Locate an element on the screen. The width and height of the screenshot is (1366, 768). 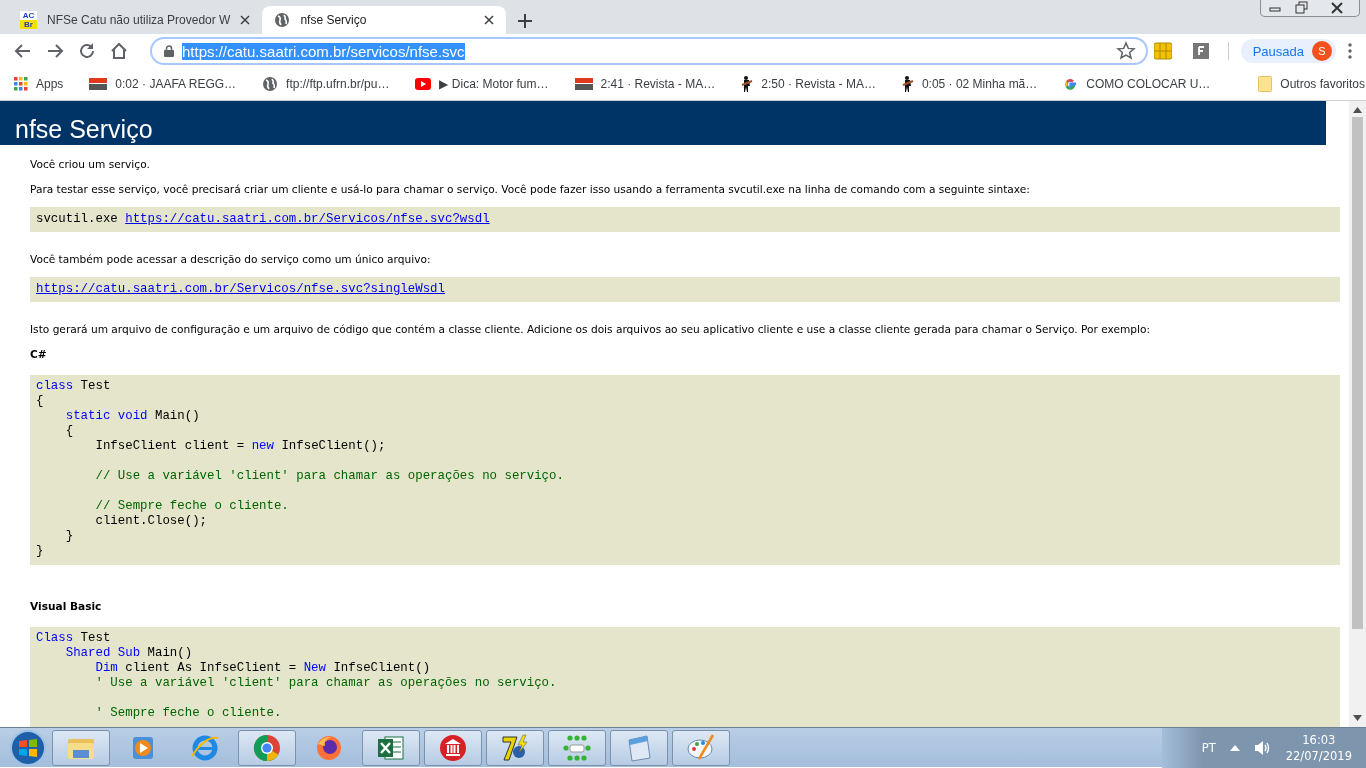
section-heading: C# is located at coordinates (39, 354).